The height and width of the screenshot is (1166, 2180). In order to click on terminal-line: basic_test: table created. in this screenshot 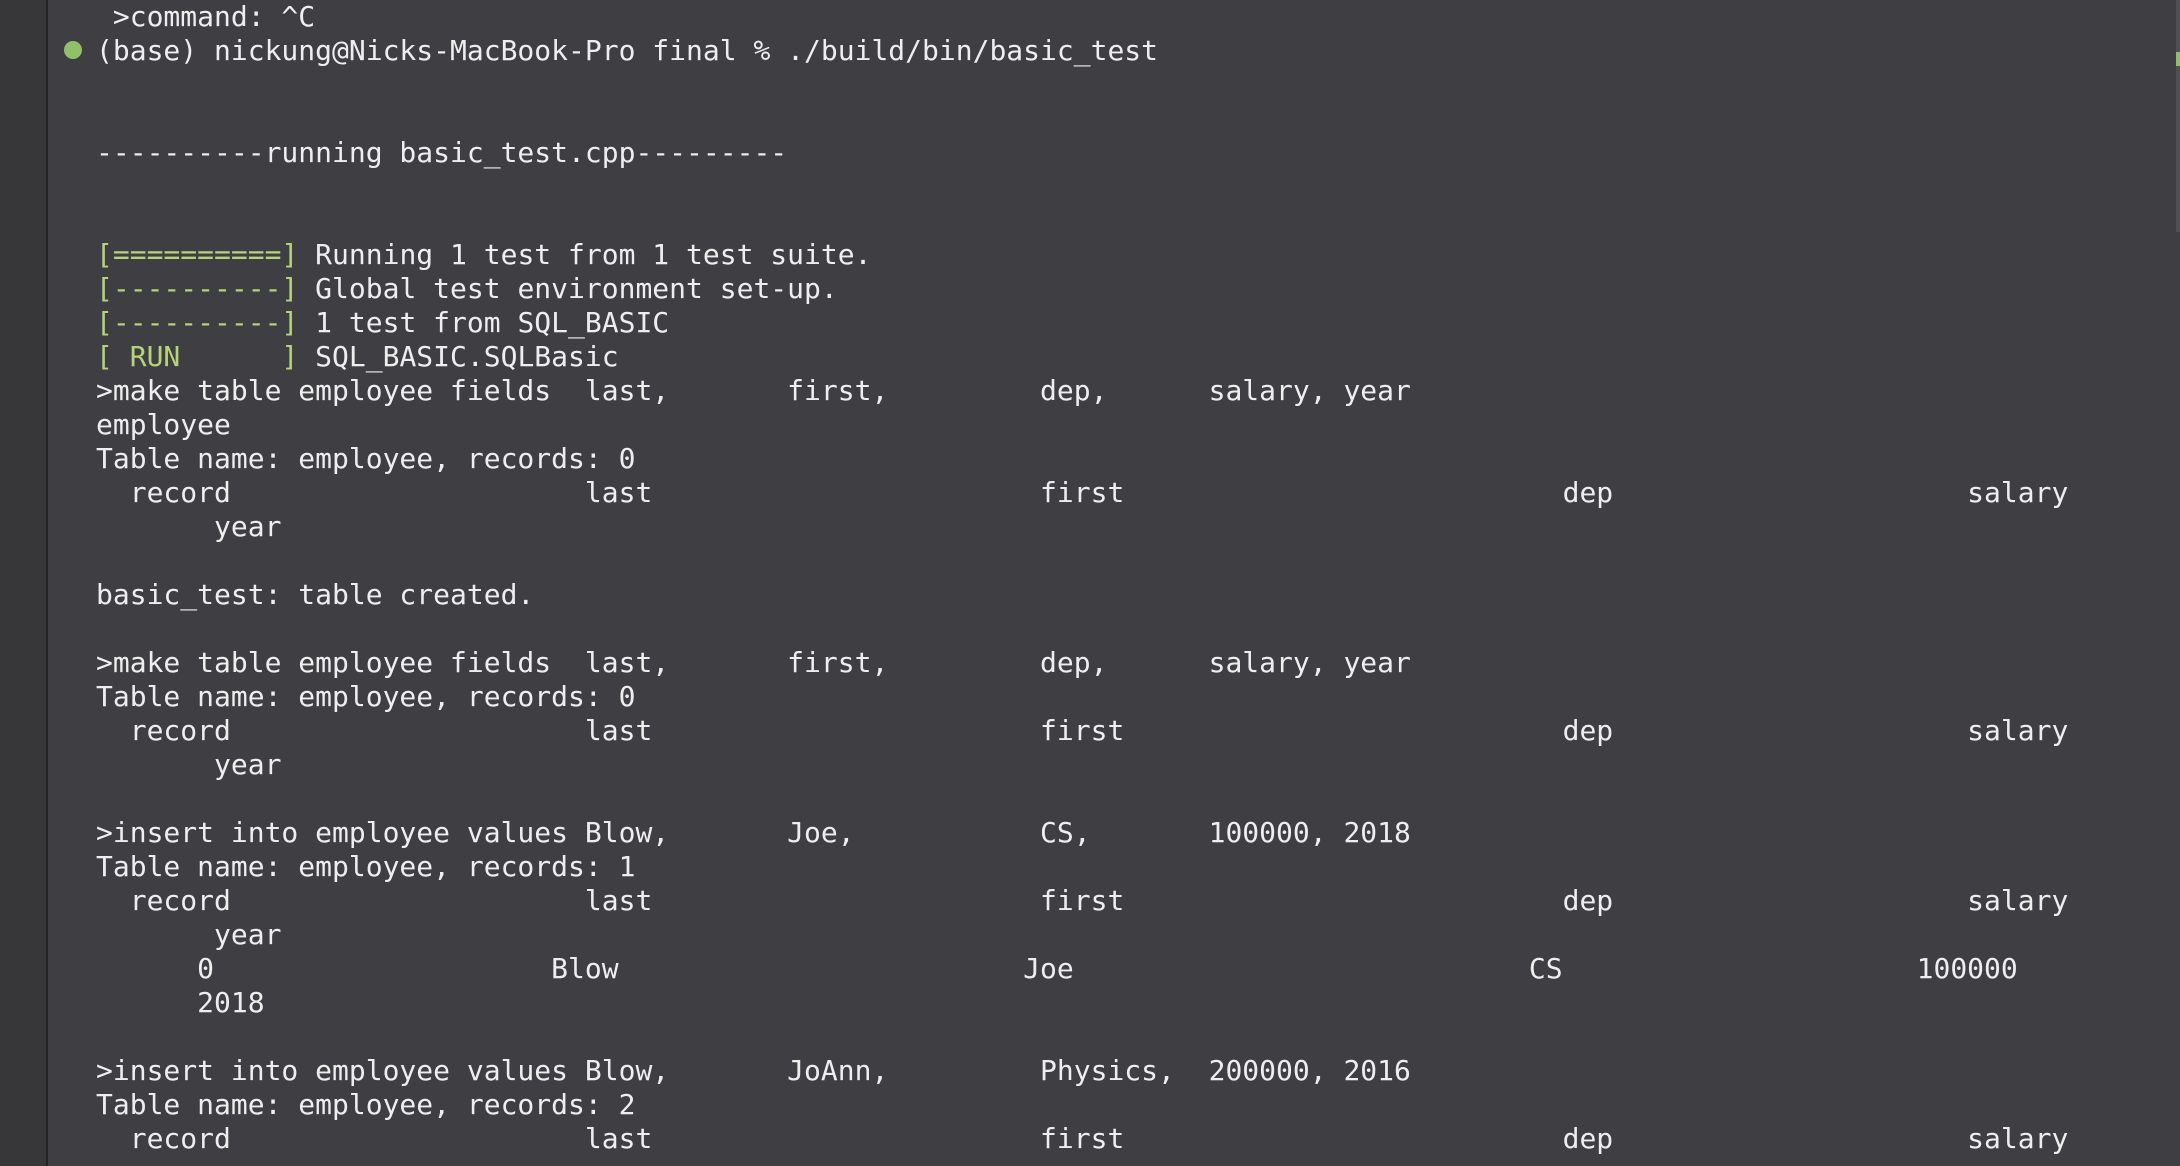, I will do `click(315, 595)`.